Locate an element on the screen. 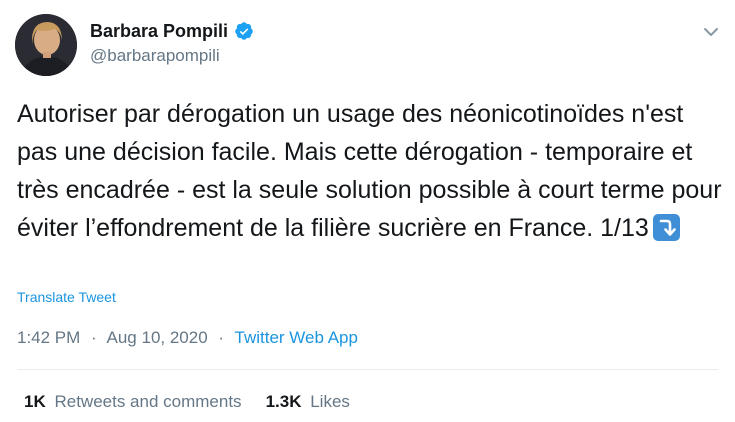 Image resolution: width=735 pixels, height=422 pixels. retweets-count: 1K is located at coordinates (35, 401).